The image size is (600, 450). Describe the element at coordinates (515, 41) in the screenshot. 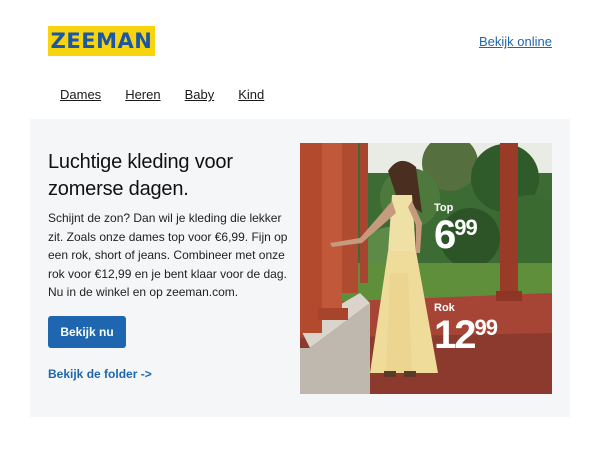

I see `view-online-link: Bekijk online` at that location.